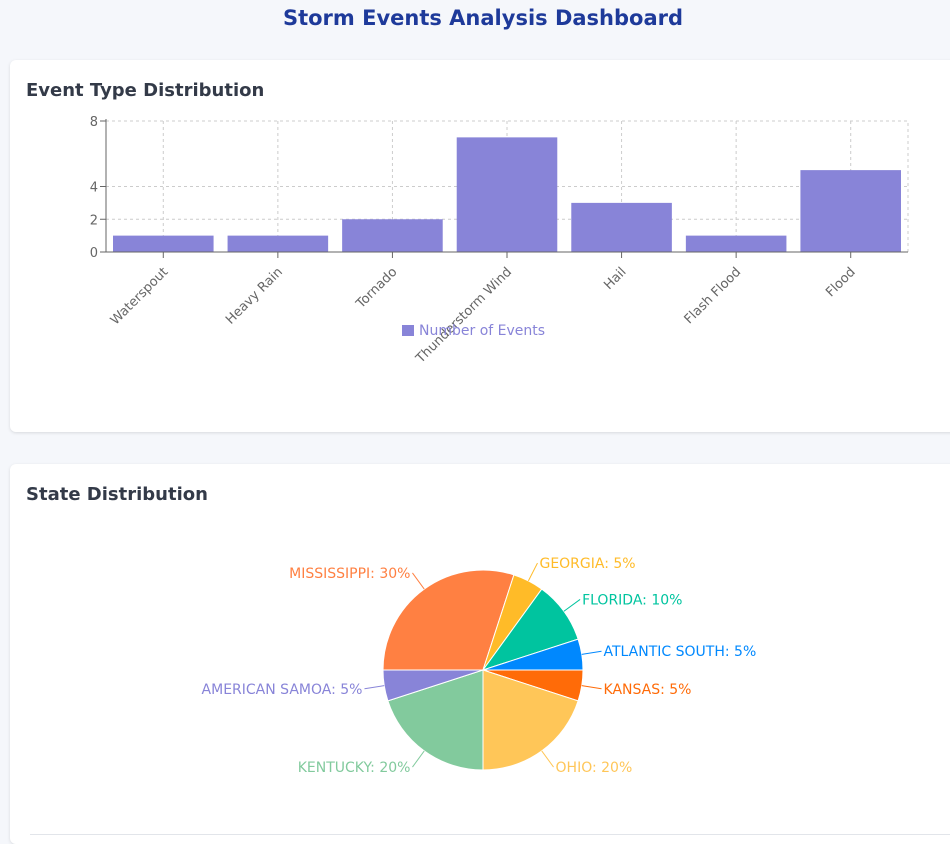  Describe the element at coordinates (377, 289) in the screenshot. I see `x-tick-label: Tornado` at that location.